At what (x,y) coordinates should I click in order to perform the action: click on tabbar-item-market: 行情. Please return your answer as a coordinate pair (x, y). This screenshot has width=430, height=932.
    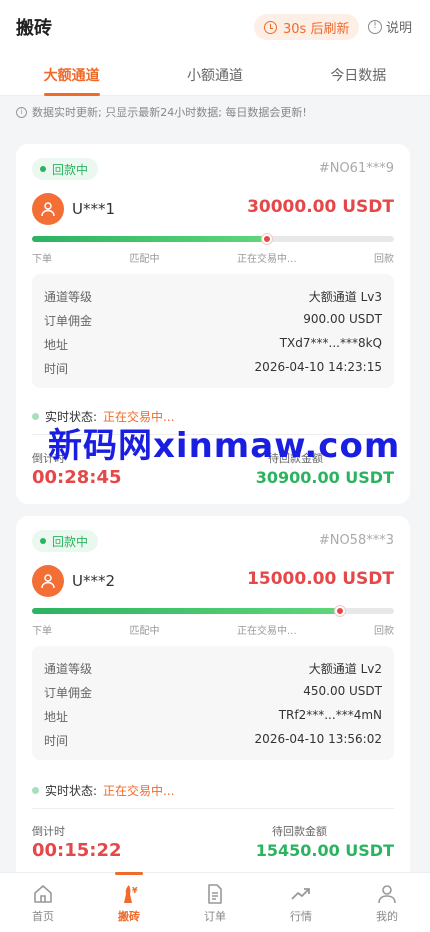
    Looking at the image, I should click on (301, 902).